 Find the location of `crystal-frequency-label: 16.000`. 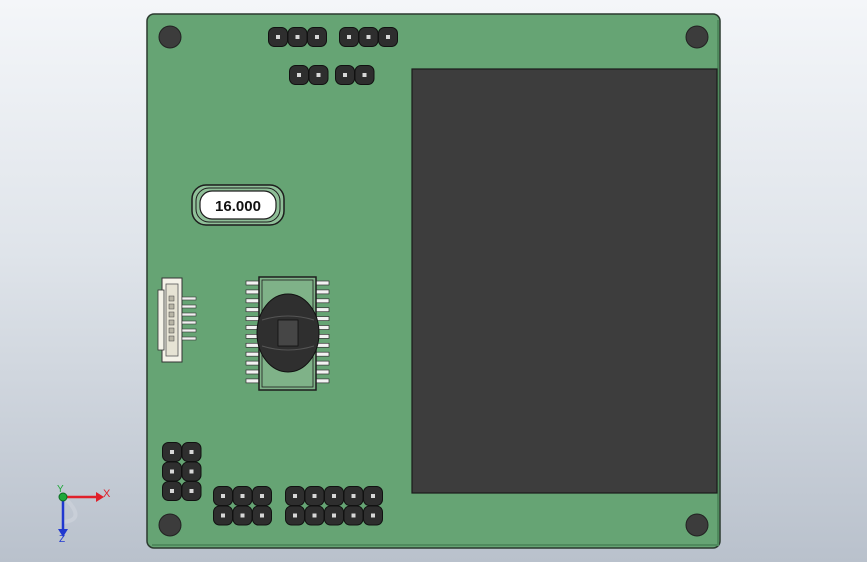

crystal-frequency-label: 16.000 is located at coordinates (238, 206).